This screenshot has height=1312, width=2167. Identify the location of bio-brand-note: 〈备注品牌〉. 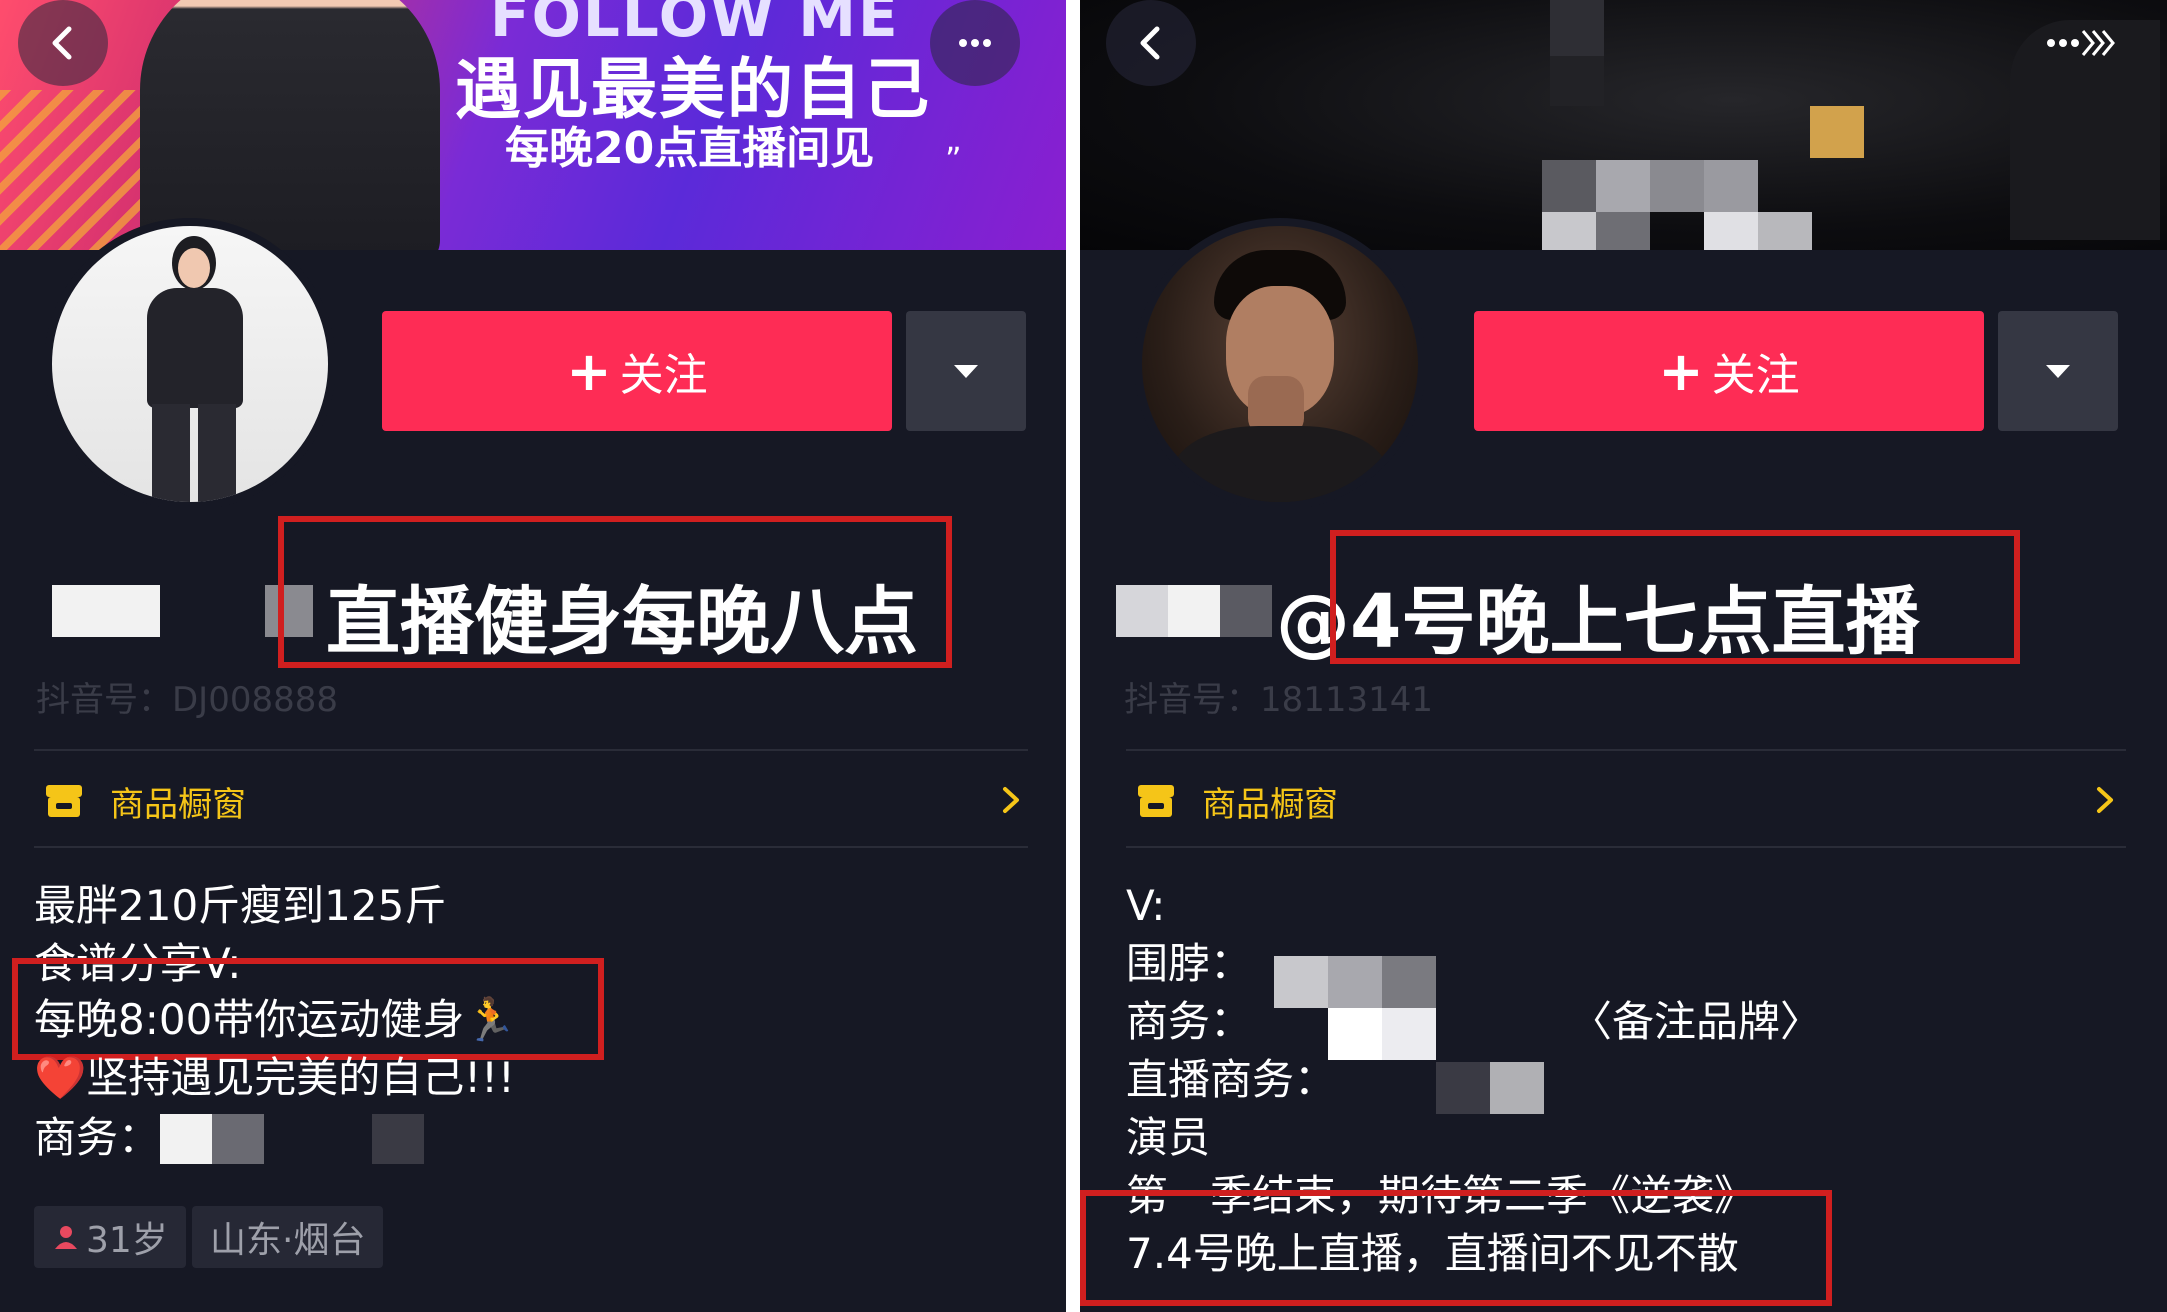
(1696, 1021).